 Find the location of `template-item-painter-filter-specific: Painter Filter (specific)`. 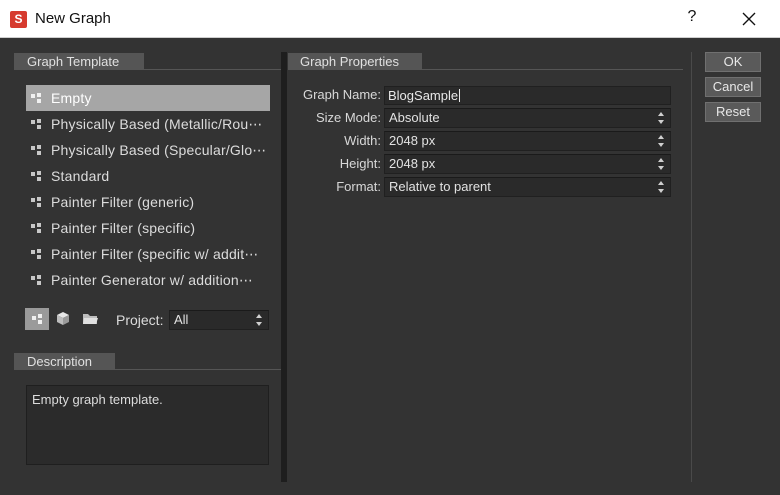

template-item-painter-filter-specific: Painter Filter (specific) is located at coordinates (148, 228).